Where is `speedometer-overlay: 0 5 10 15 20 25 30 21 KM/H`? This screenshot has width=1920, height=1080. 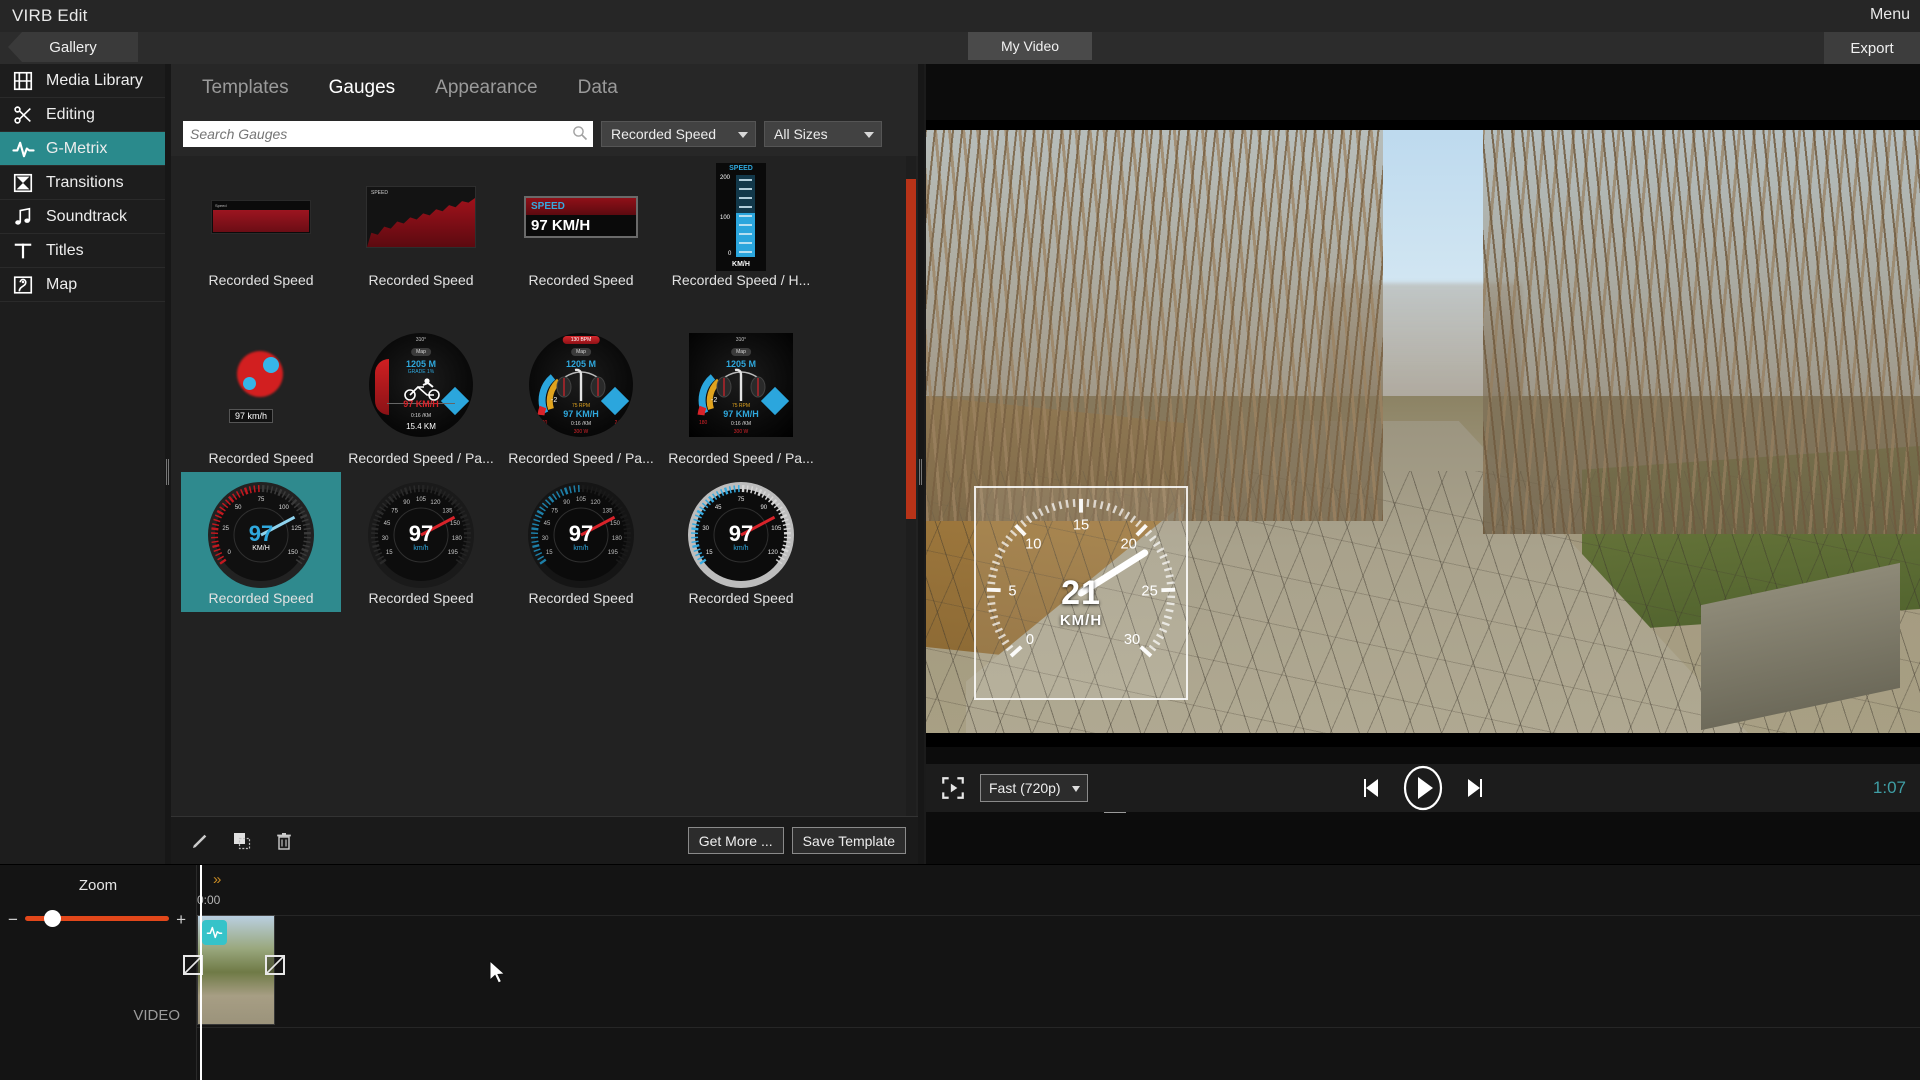 speedometer-overlay: 0 5 10 15 20 25 30 21 KM/H is located at coordinates (1081, 593).